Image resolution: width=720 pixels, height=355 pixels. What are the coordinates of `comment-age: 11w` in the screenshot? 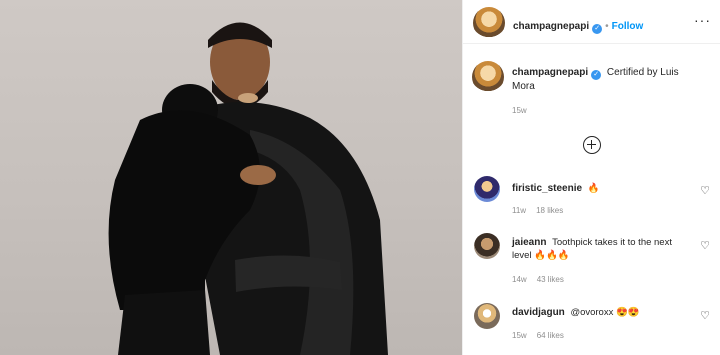 It's located at (519, 210).